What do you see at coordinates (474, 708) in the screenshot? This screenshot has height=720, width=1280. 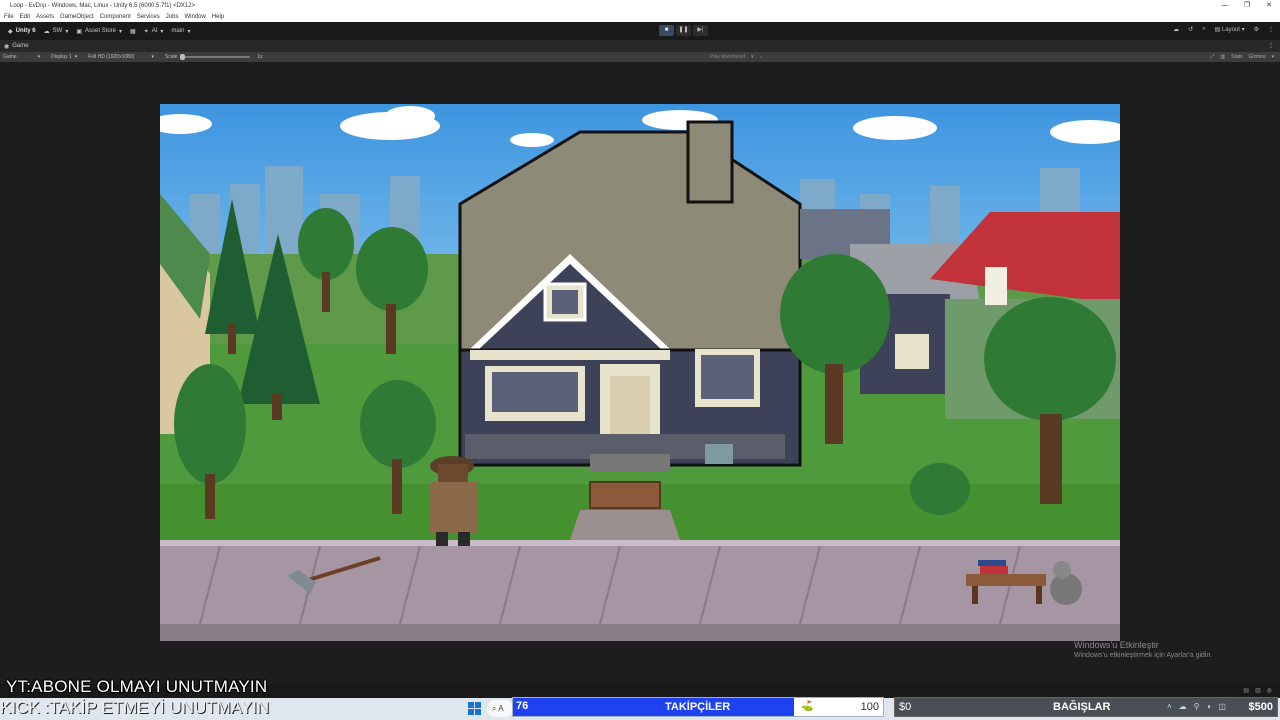 I see `windows-start-icon` at bounding box center [474, 708].